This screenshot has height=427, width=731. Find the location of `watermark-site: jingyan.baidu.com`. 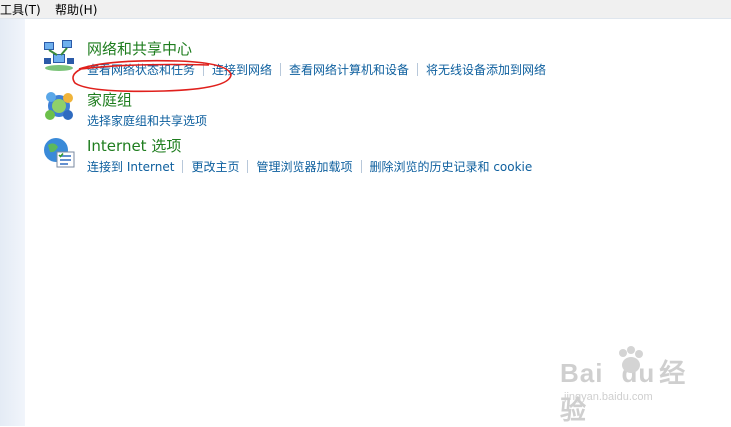

watermark-site: jingyan.baidu.com is located at coordinates (608, 397).